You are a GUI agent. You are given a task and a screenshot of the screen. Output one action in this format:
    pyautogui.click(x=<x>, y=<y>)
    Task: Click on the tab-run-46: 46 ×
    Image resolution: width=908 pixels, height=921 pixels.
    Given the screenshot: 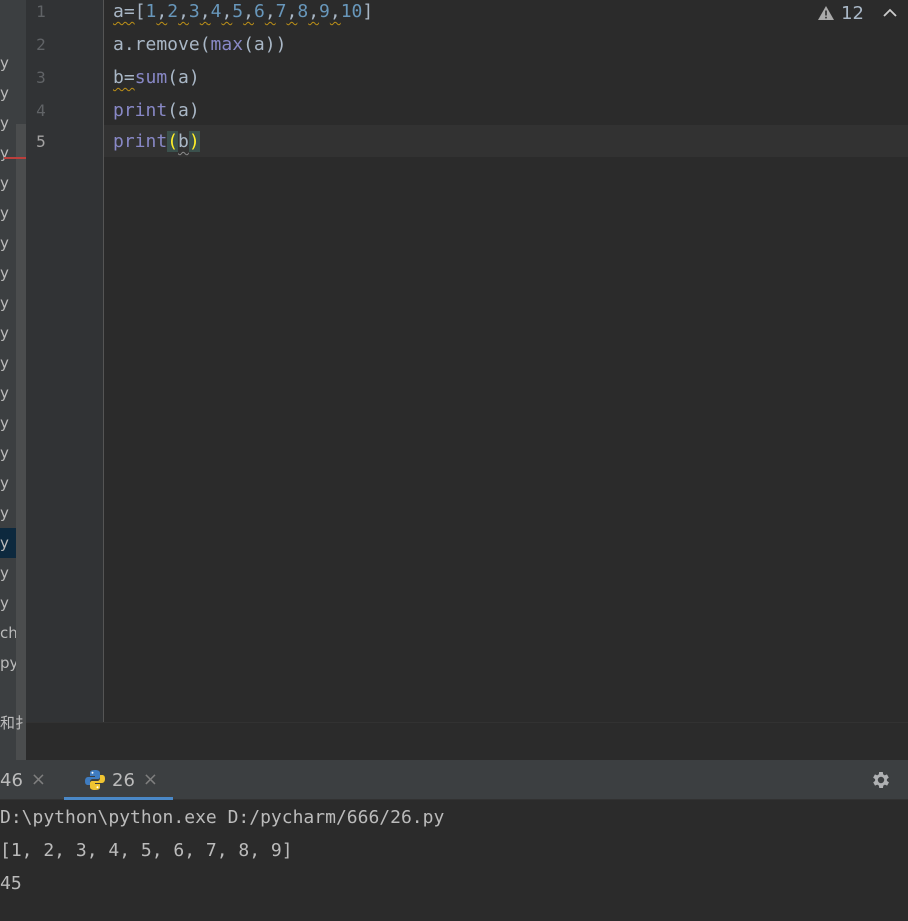 What is the action you would take?
    pyautogui.click(x=23, y=780)
    